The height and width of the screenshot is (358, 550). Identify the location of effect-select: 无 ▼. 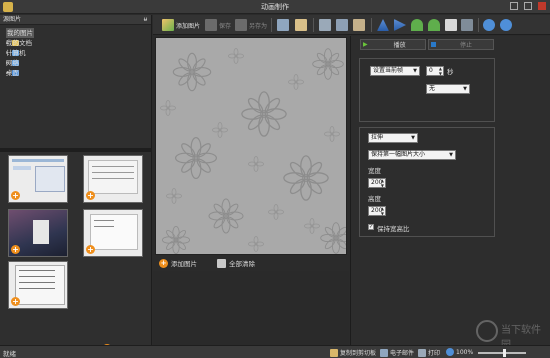
(448, 89).